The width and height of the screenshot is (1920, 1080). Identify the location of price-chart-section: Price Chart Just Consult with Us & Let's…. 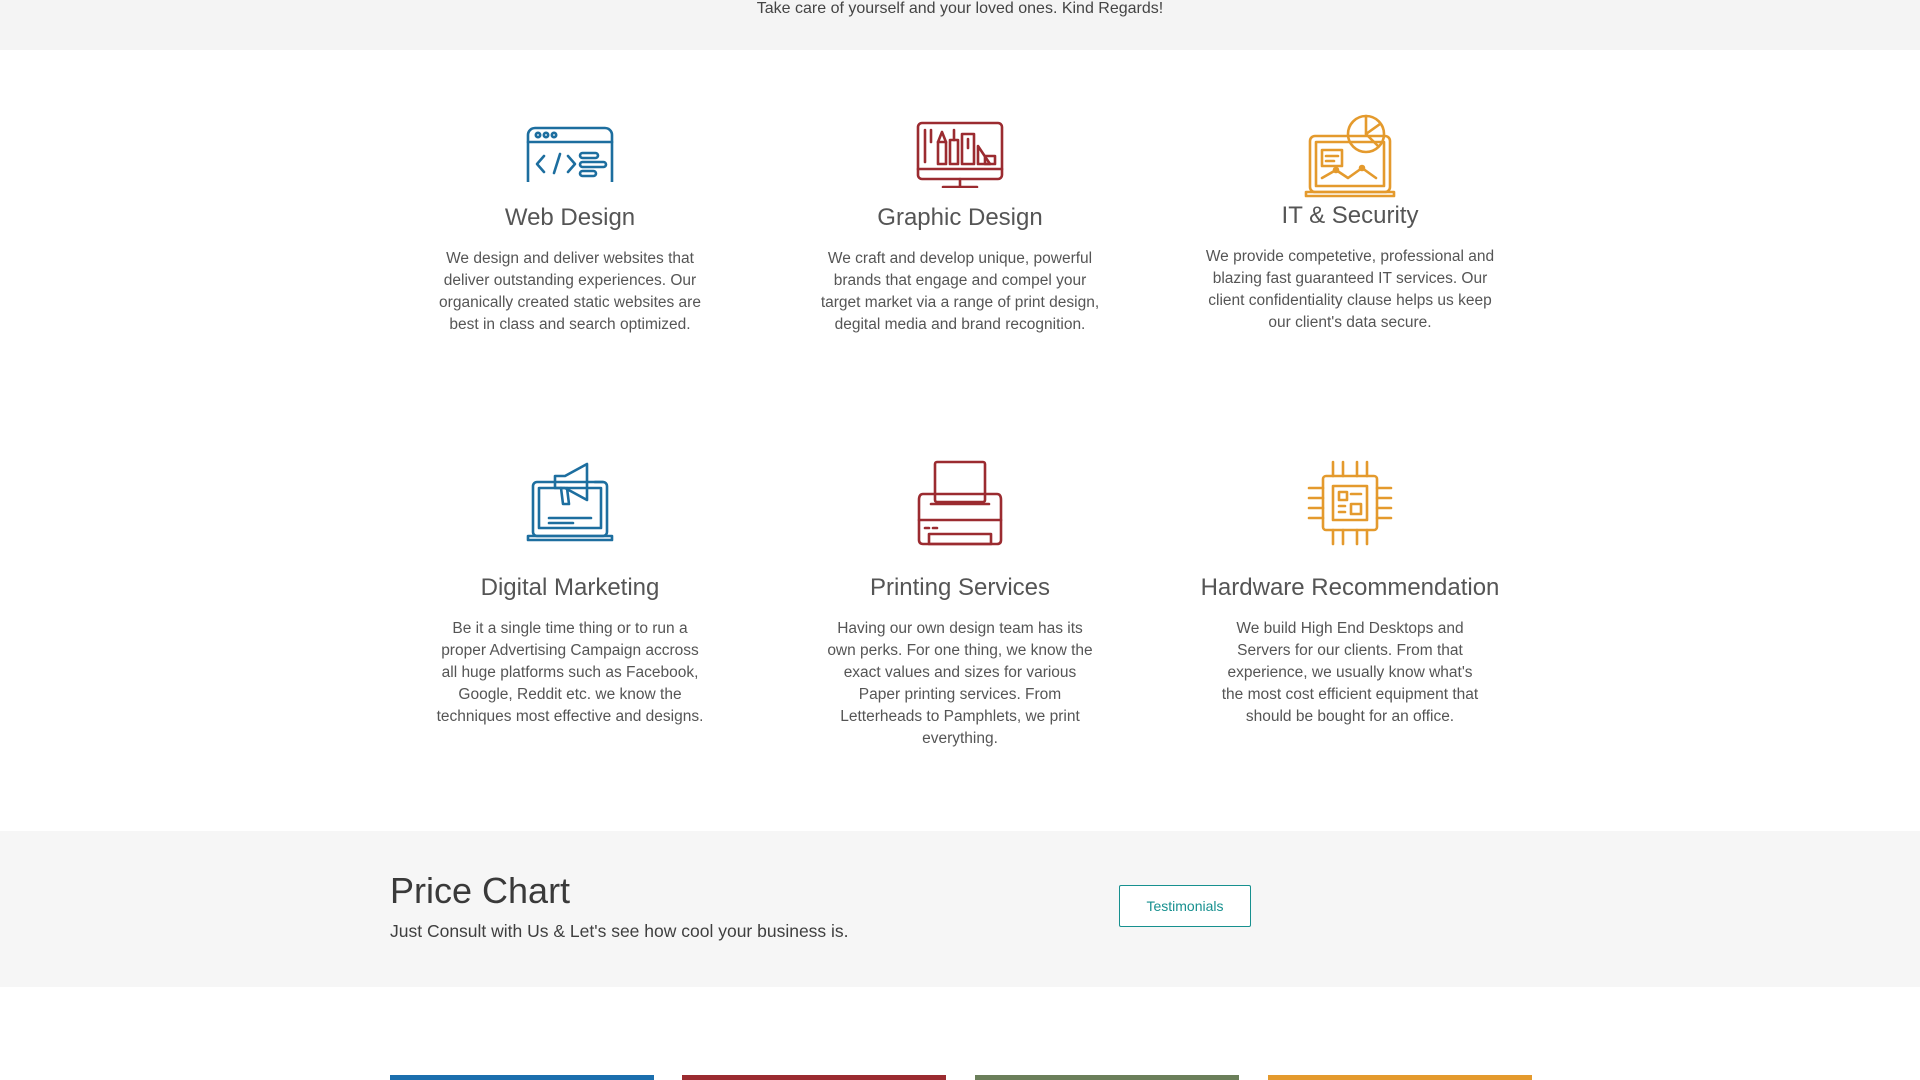
(960, 909).